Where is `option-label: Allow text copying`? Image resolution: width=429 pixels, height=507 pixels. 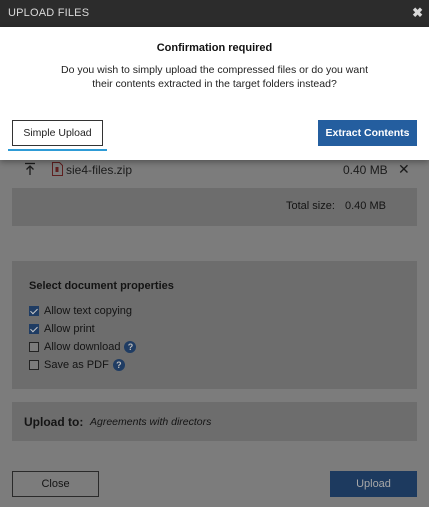 option-label: Allow text copying is located at coordinates (88, 311).